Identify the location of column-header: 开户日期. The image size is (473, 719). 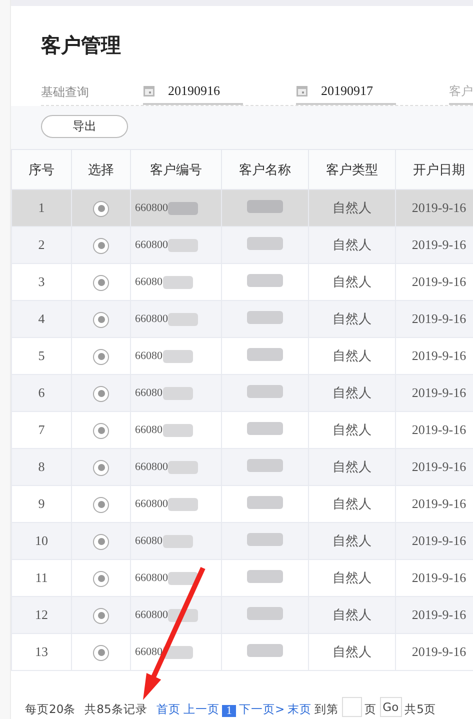
(434, 170).